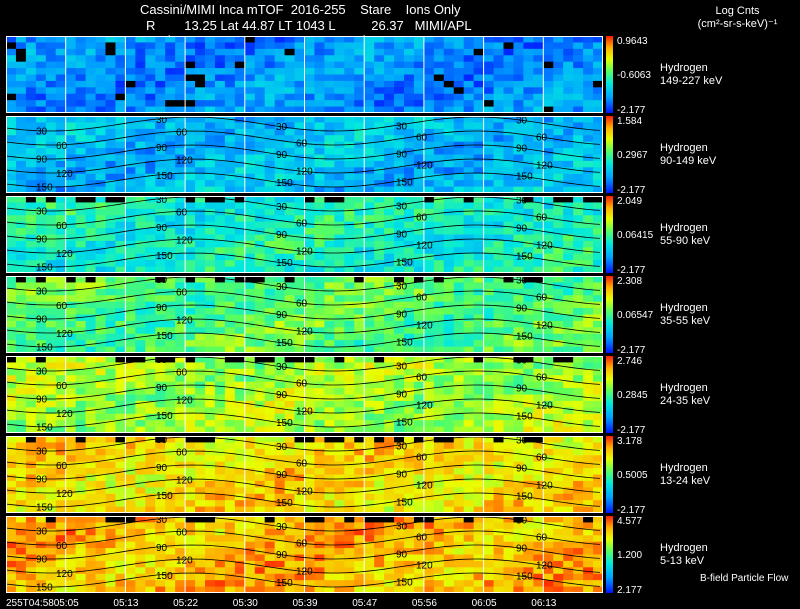  I want to click on colorbar-max-label: 0.9643, so click(632, 41).